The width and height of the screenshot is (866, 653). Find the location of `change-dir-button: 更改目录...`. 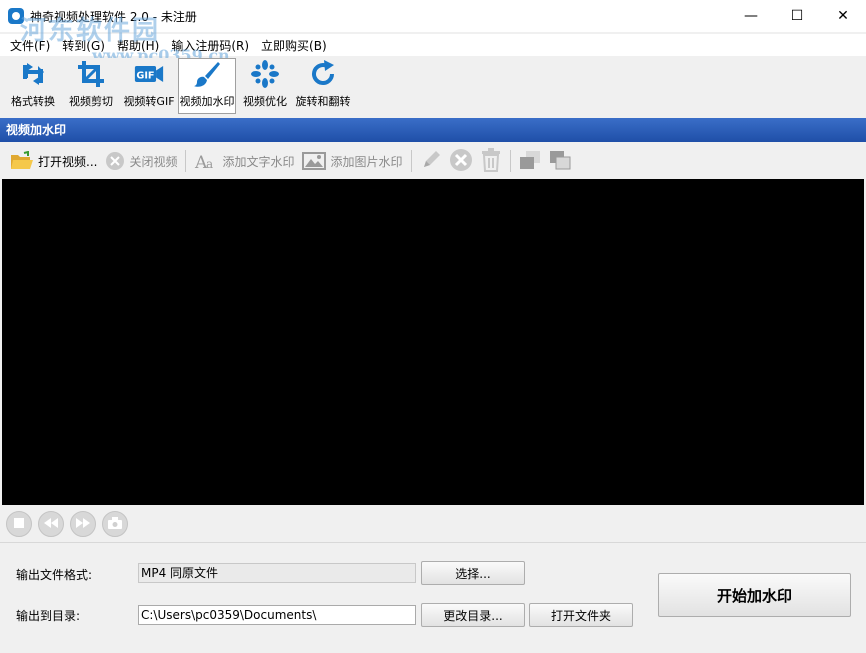

change-dir-button: 更改目录... is located at coordinates (473, 615).